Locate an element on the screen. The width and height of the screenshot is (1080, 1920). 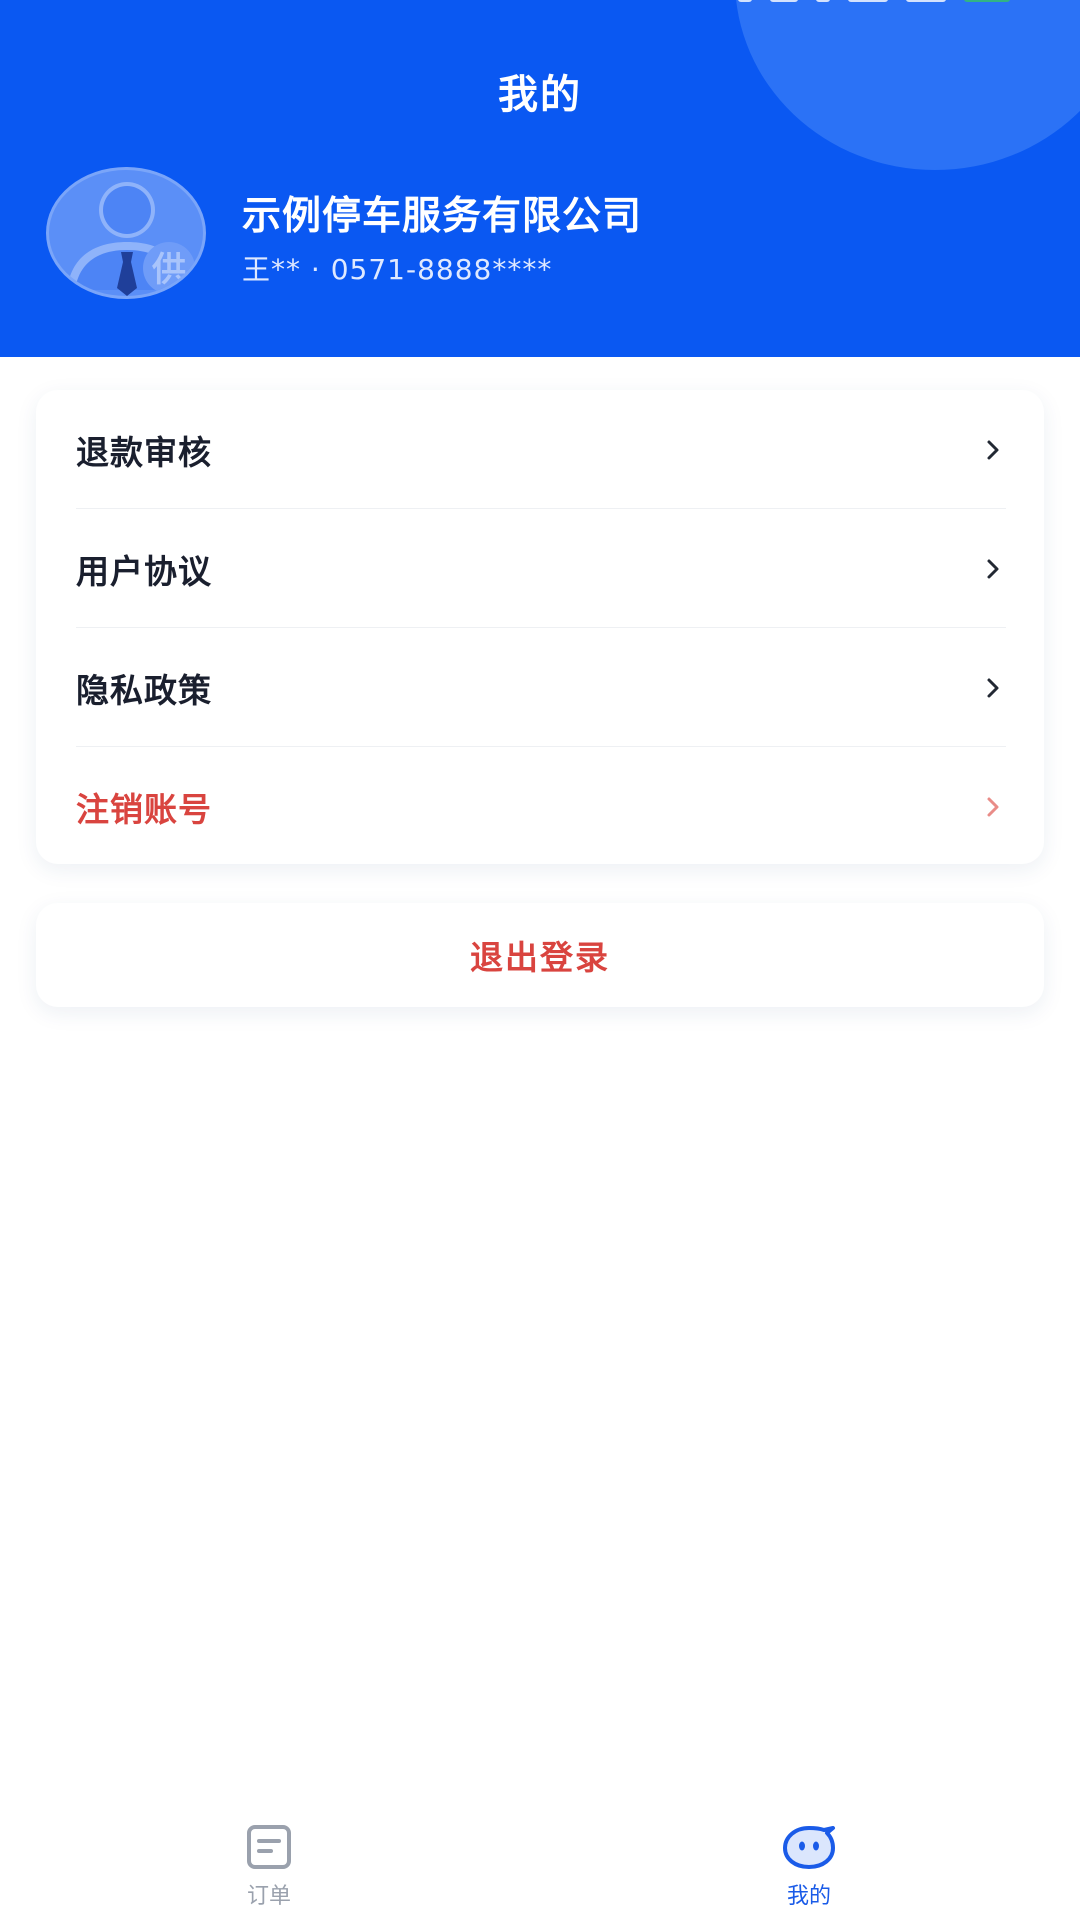
contact-info: 王** · 0571-8888**** is located at coordinates (397, 269).